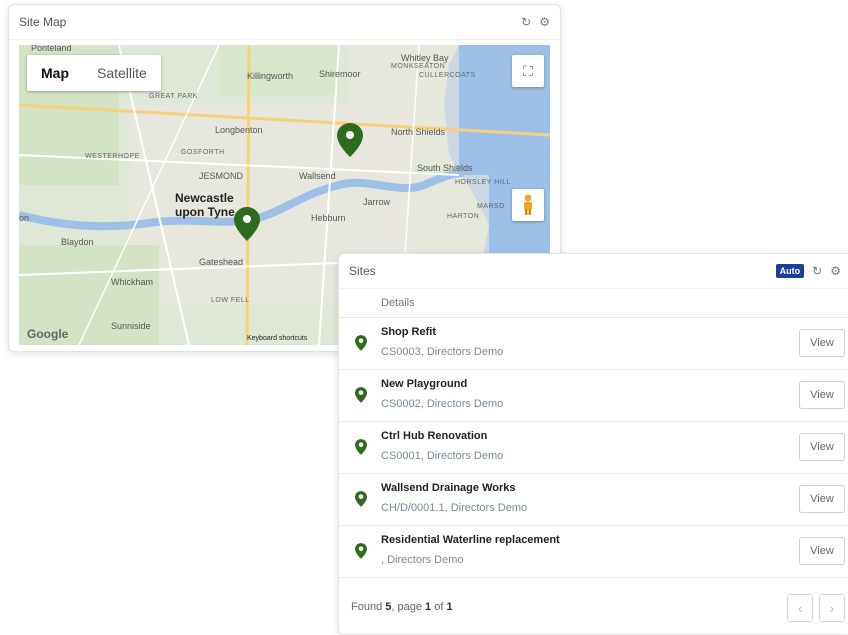 The width and height of the screenshot is (848, 635). I want to click on map-label-horsley-hill: HORSLEY HILL, so click(483, 182).